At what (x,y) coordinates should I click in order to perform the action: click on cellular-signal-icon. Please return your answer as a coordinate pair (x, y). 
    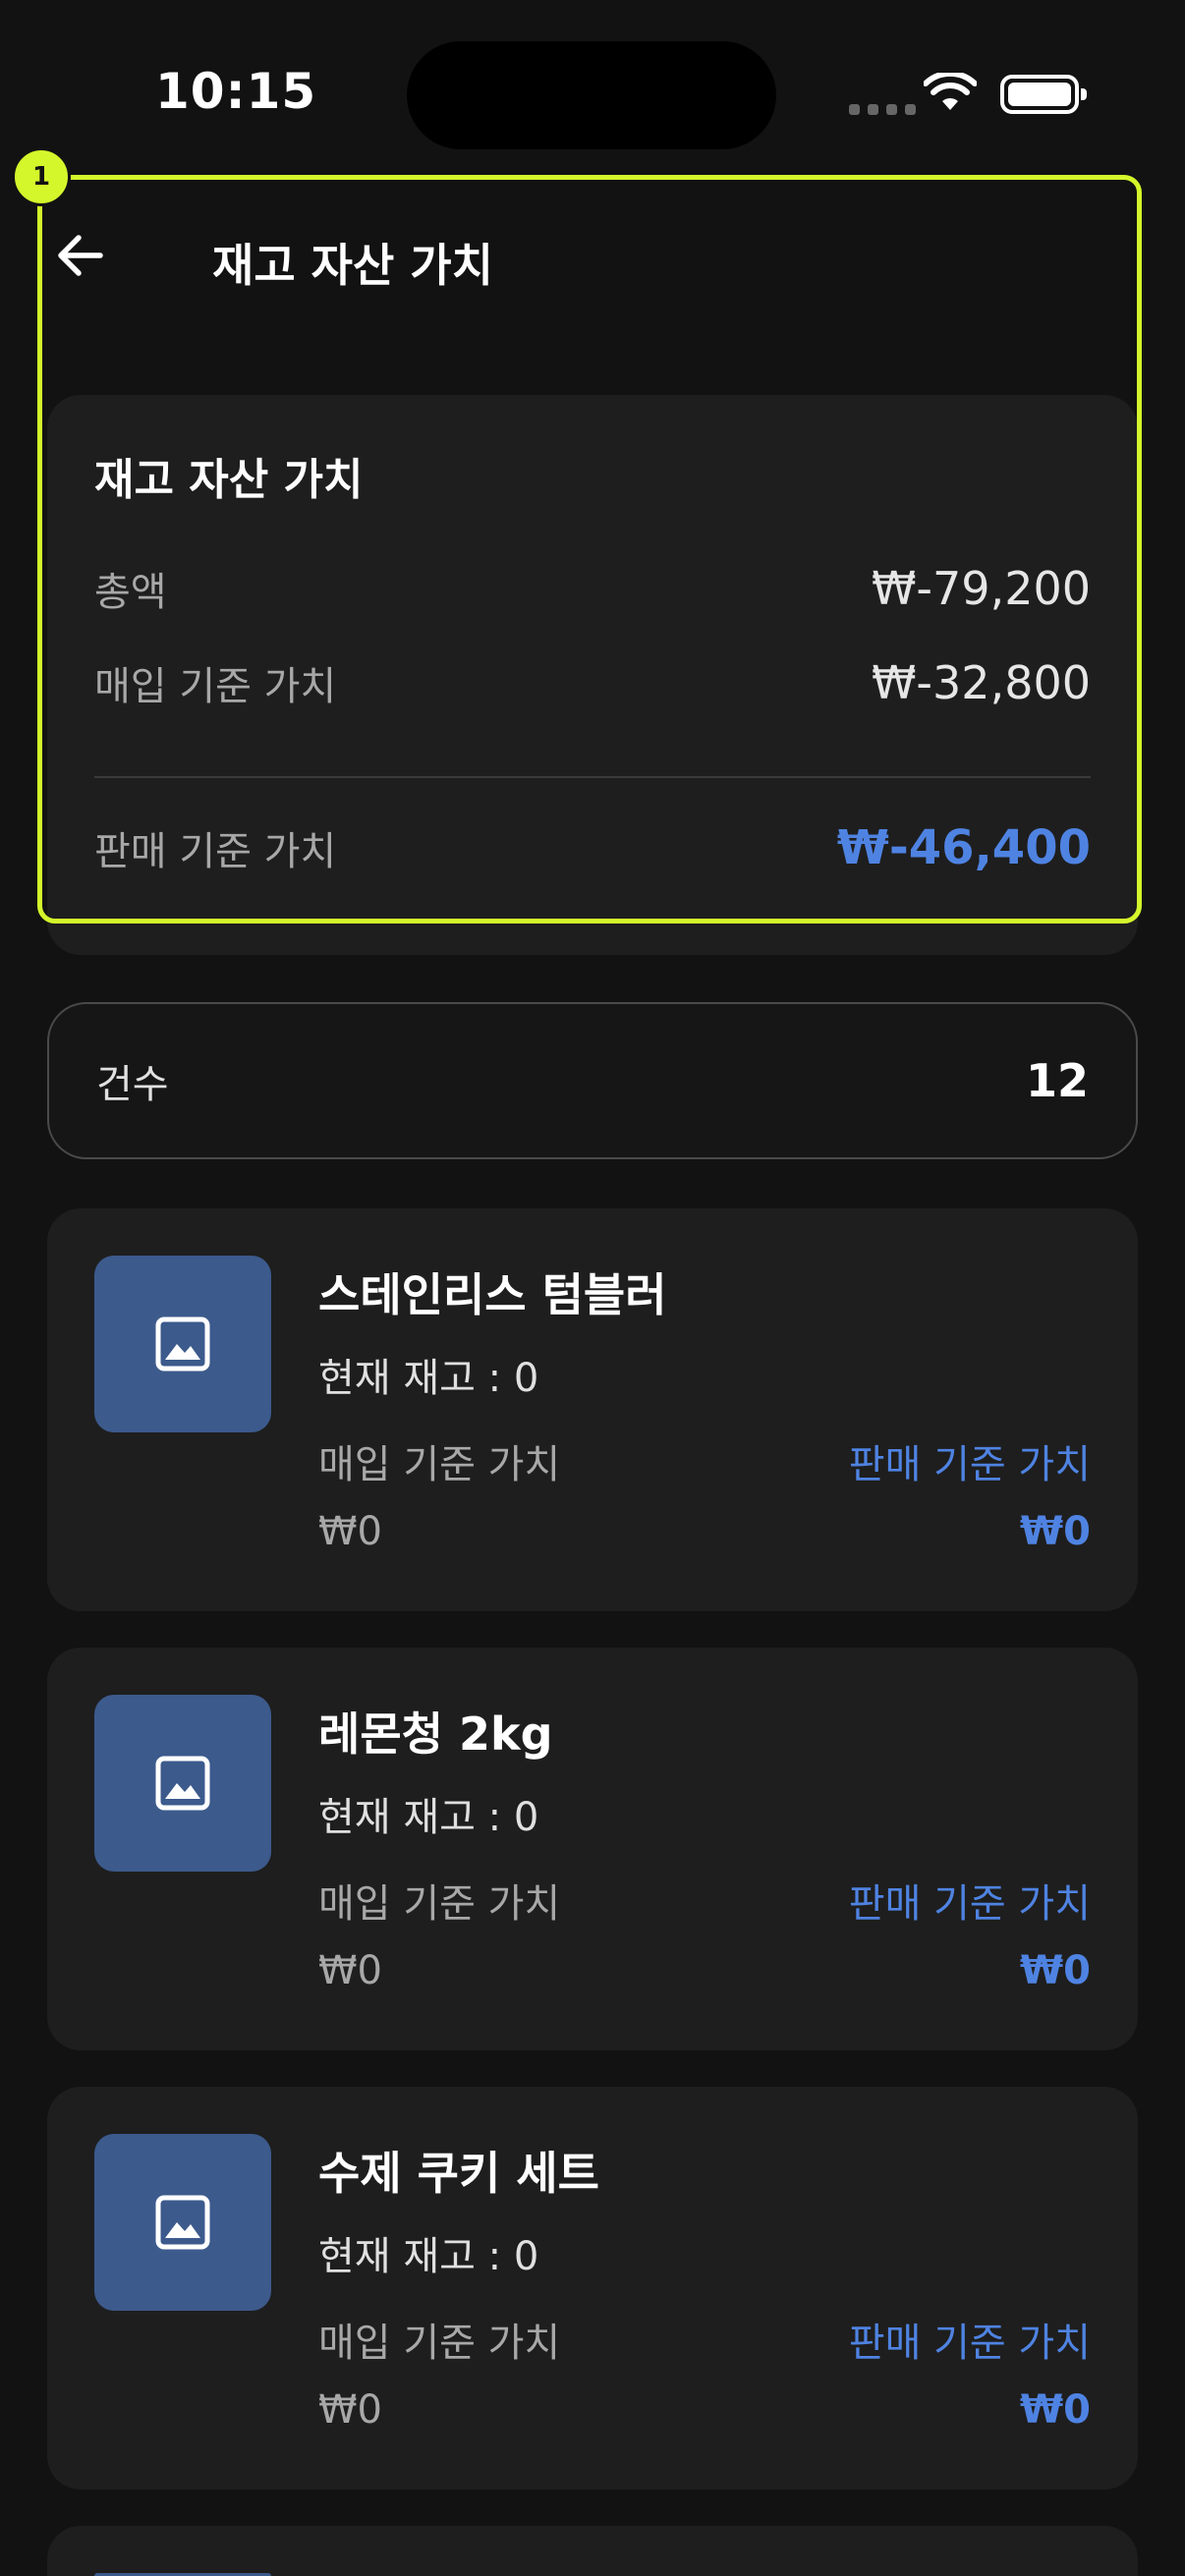
    Looking at the image, I should click on (883, 109).